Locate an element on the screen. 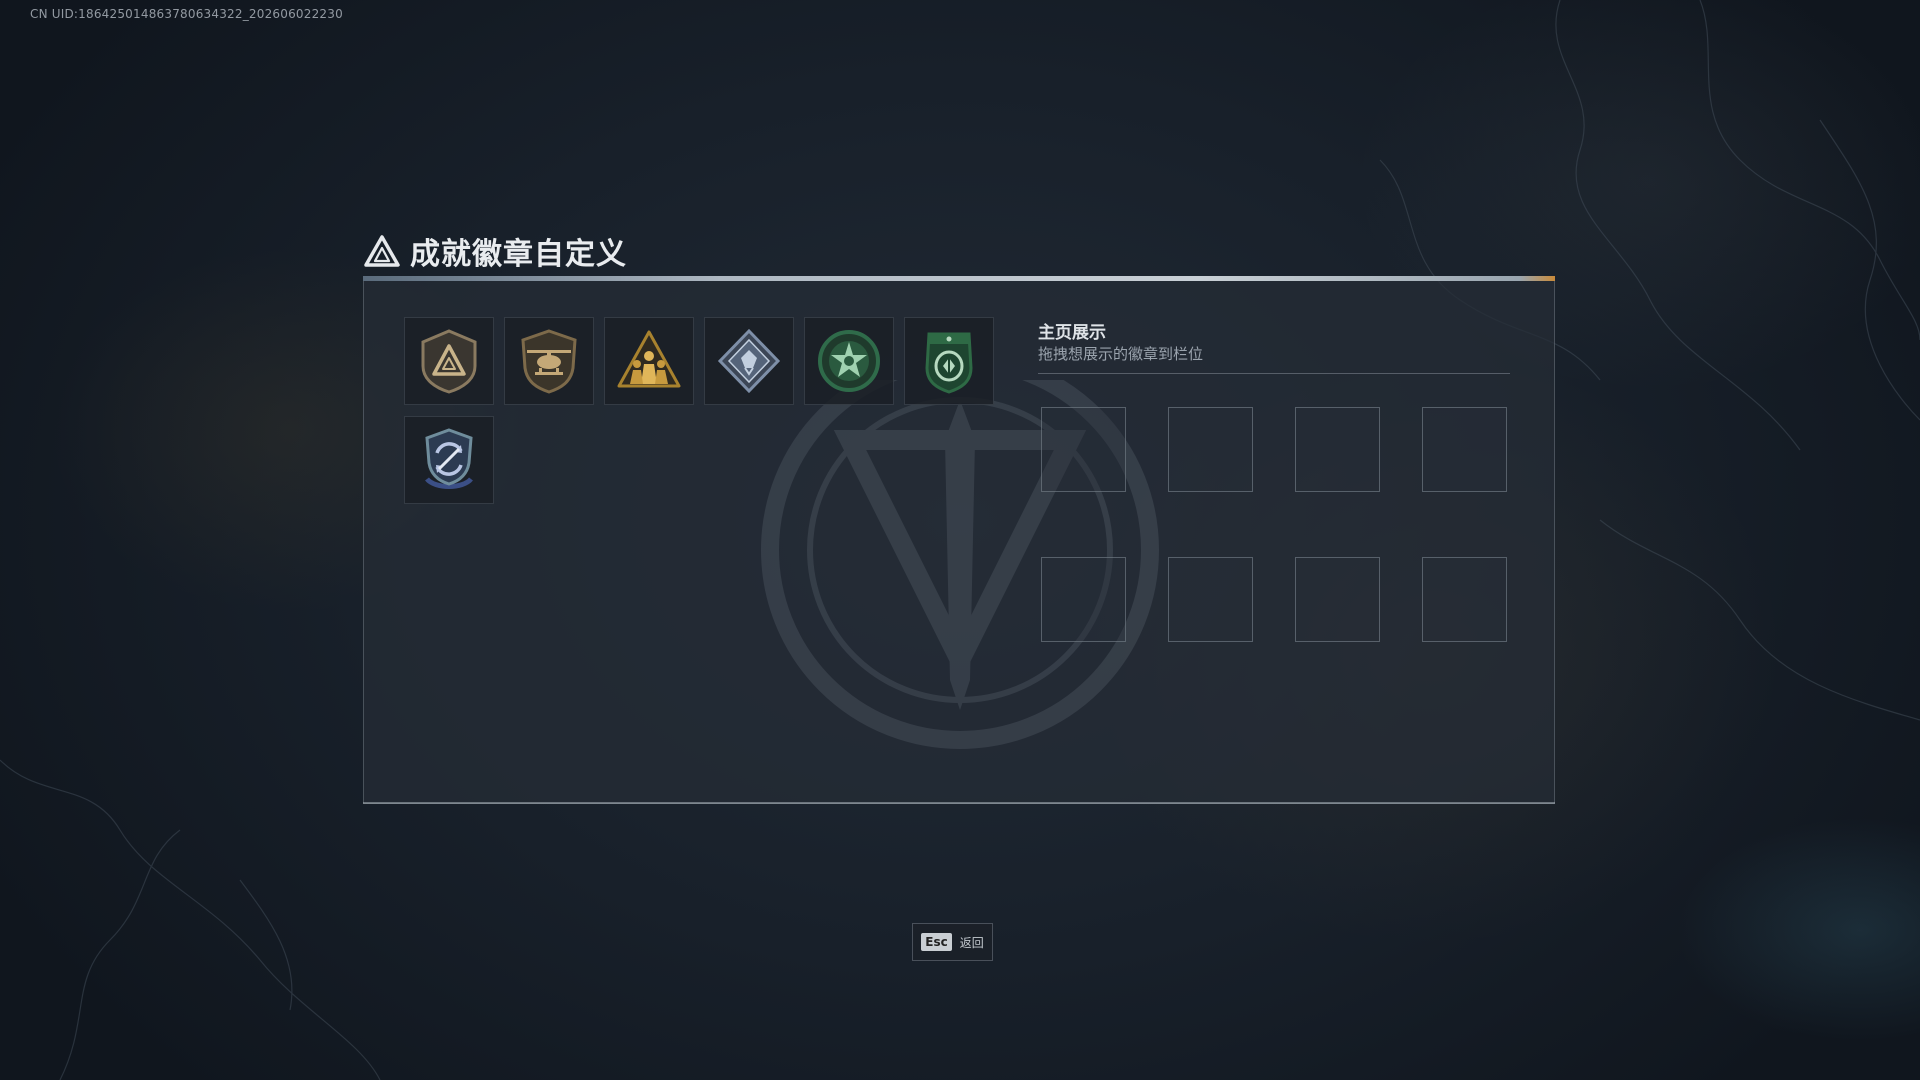 This screenshot has height=1080, width=1920. back-button: Esc 返回 is located at coordinates (952, 942).